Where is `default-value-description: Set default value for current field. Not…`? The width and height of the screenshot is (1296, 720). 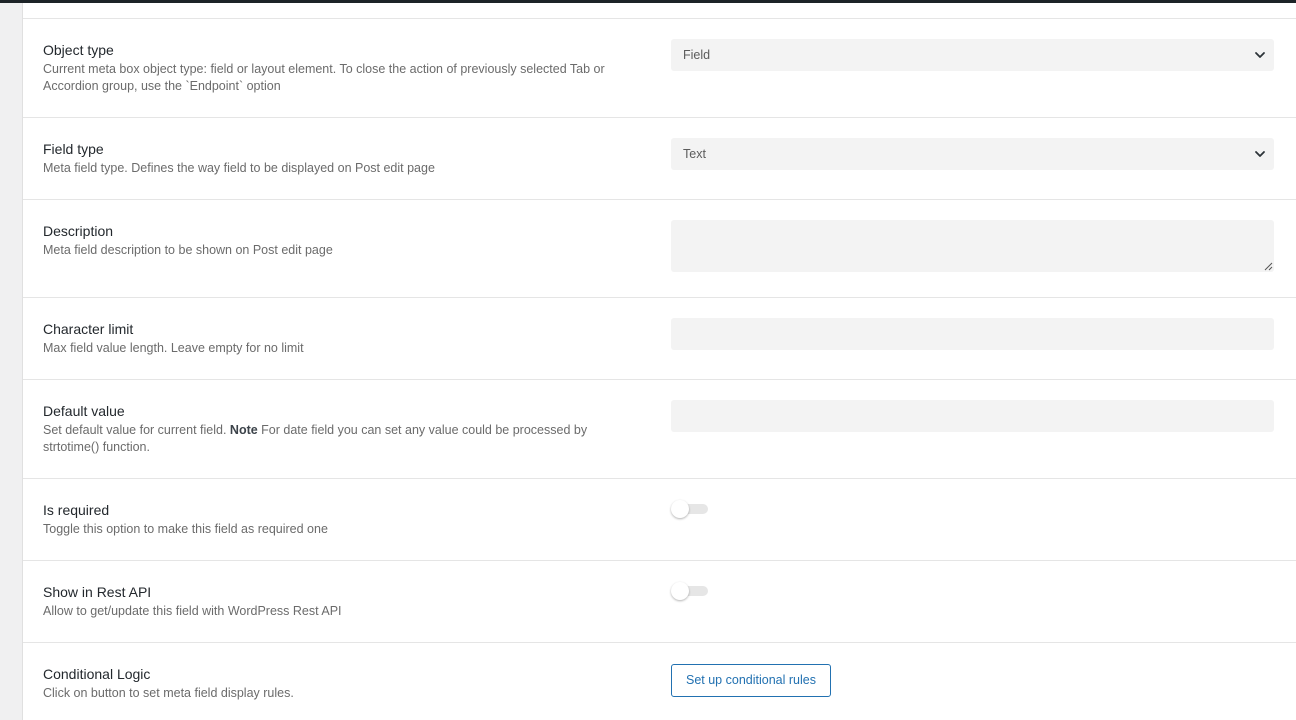 default-value-description: Set default value for current field. Not… is located at coordinates (343, 439).